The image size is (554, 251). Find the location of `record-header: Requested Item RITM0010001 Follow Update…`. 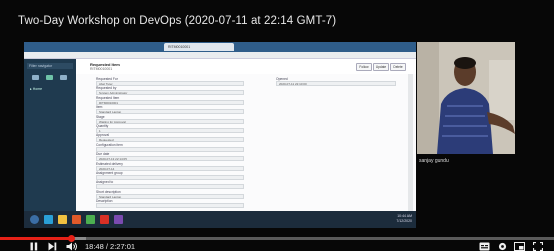

record-header: Requested Item RITM0010001 Follow Update… is located at coordinates (246, 67).